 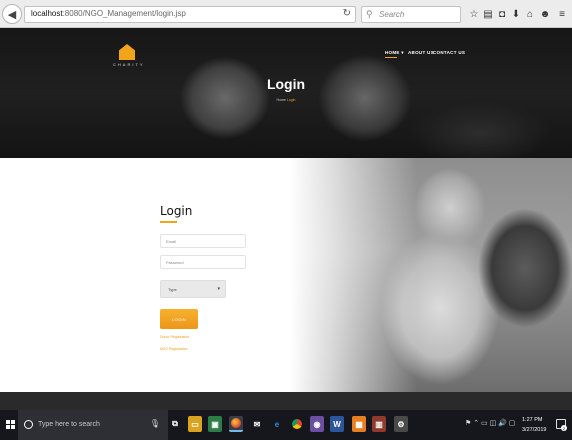 I want to click on url-text: localhost:8080/NGO_Management/login.jsp, so click(x=108, y=13).